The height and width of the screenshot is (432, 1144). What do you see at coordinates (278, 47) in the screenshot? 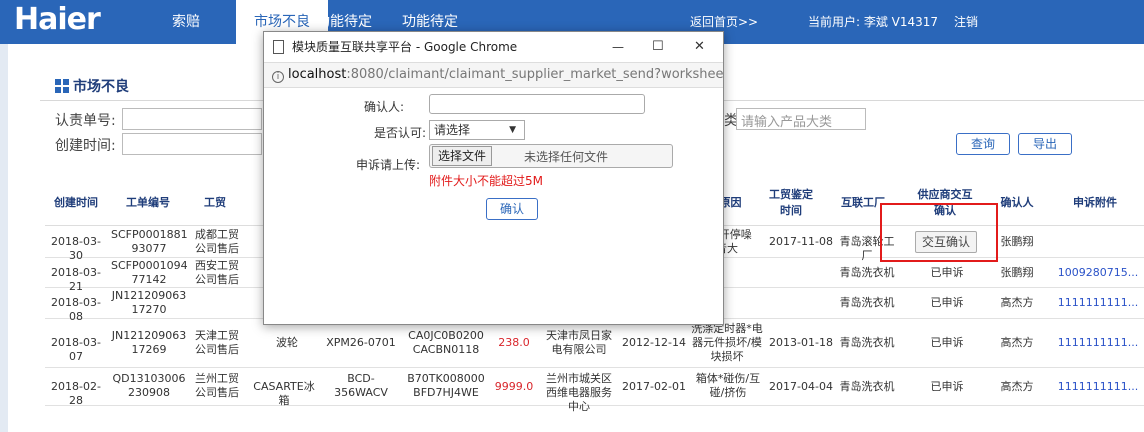
I see `page-icon` at bounding box center [278, 47].